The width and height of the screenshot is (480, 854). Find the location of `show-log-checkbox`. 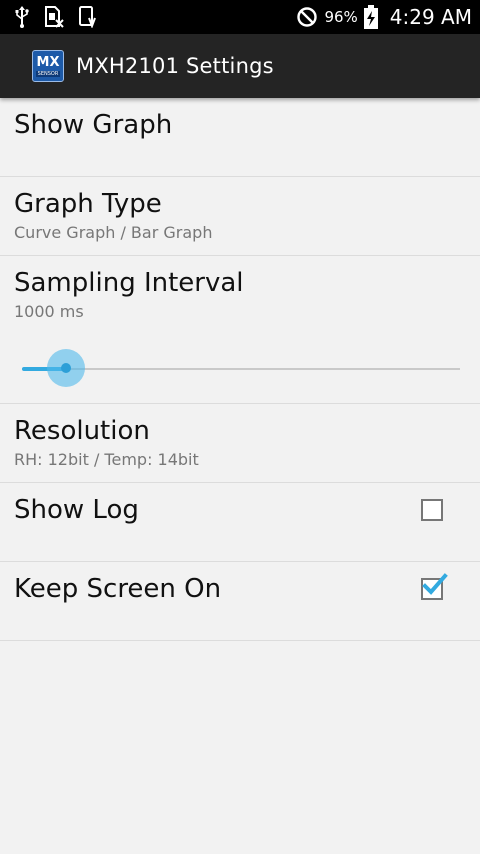

show-log-checkbox is located at coordinates (432, 510).